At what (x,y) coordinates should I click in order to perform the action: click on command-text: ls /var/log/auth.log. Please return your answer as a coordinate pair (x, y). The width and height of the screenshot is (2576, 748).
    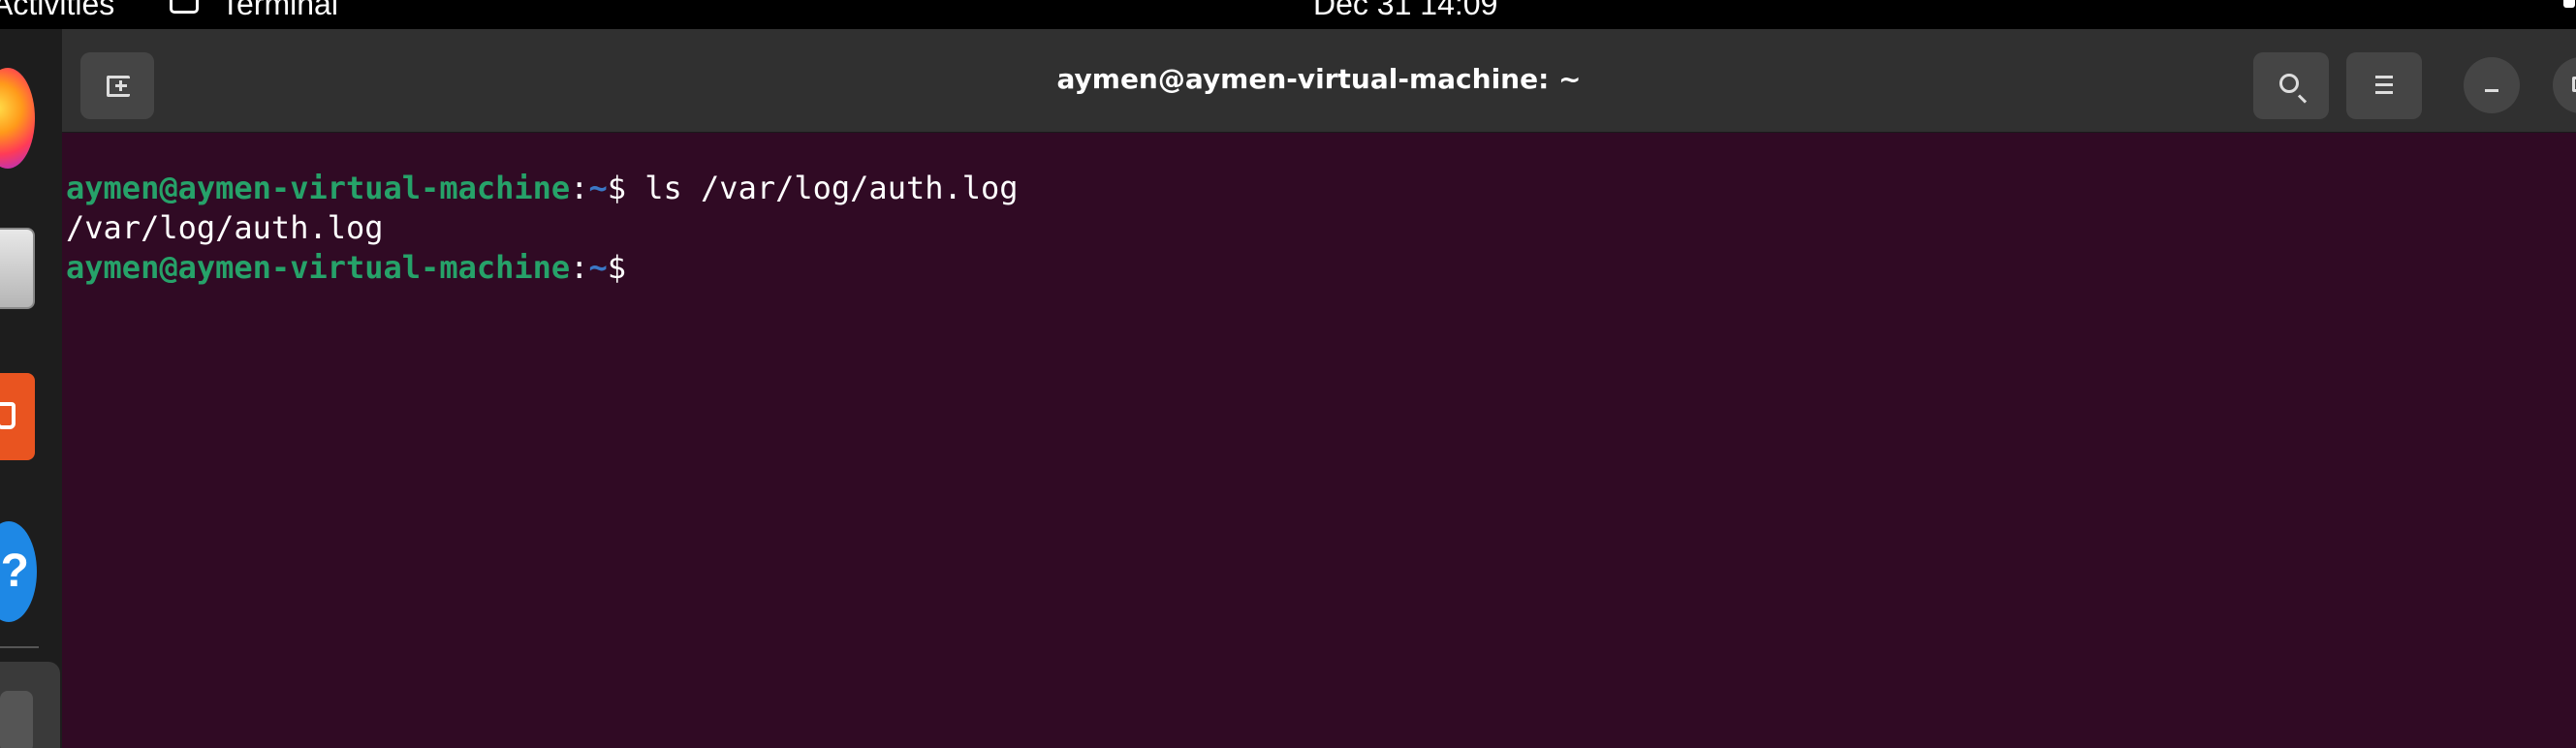
    Looking at the image, I should click on (822, 188).